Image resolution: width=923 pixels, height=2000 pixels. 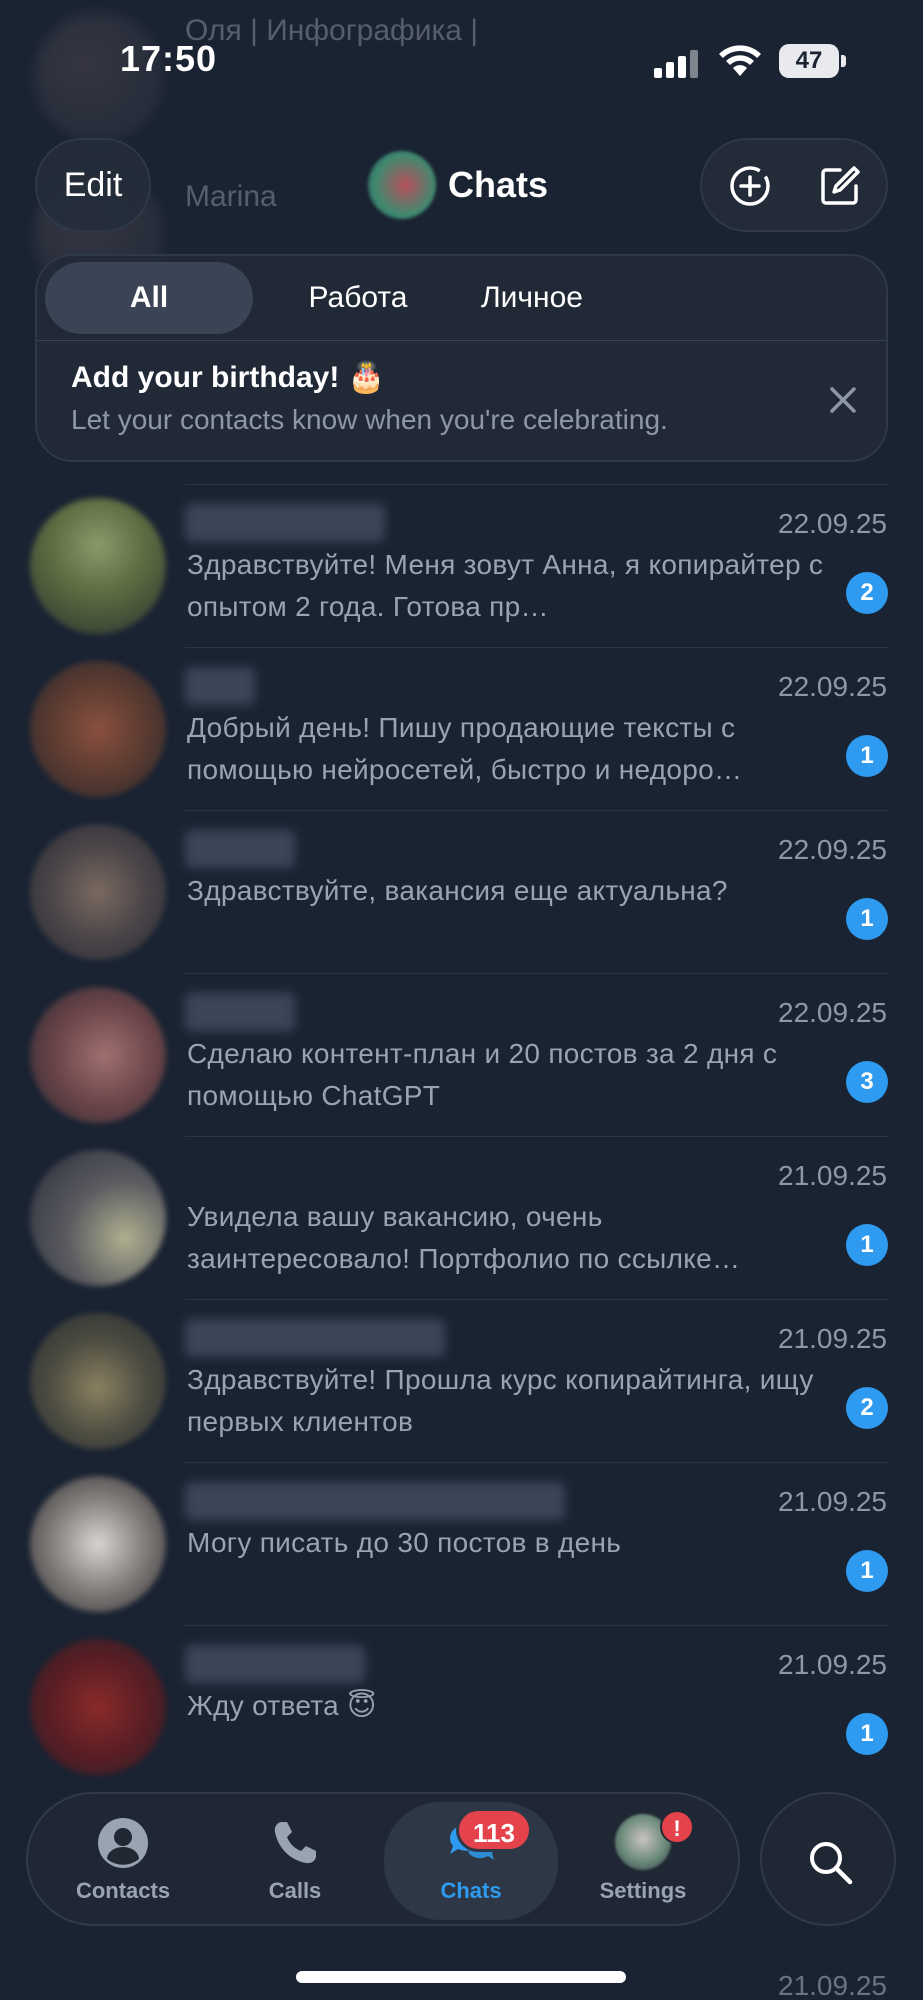 What do you see at coordinates (677, 1827) in the screenshot?
I see `settings-alert-badge: !` at bounding box center [677, 1827].